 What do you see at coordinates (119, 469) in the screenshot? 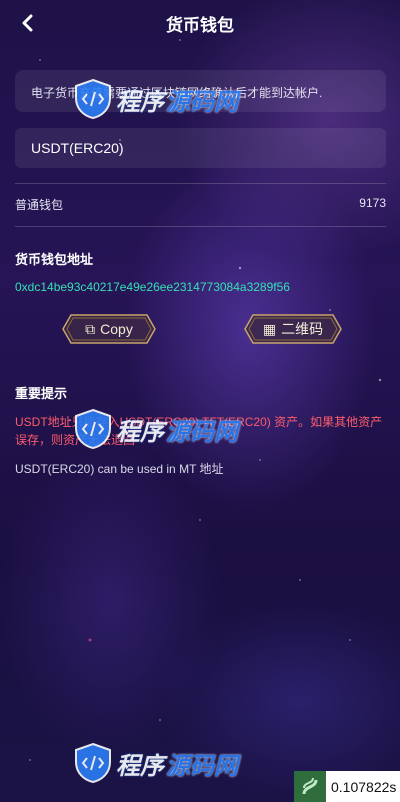
I see `tips-info: USDT(ERC20) can be used in MT 地址` at bounding box center [119, 469].